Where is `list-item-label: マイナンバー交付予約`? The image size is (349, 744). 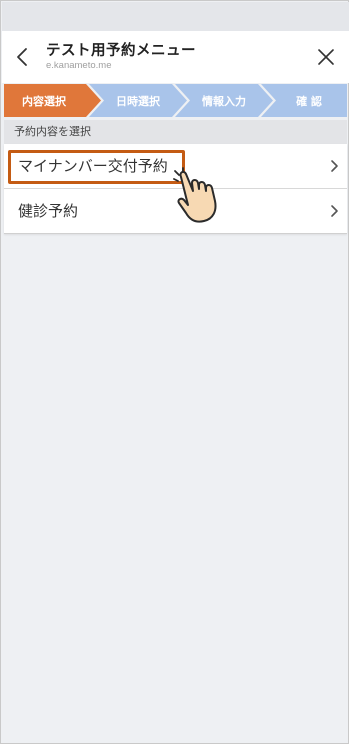 list-item-label: マイナンバー交付予約 is located at coordinates (93, 166).